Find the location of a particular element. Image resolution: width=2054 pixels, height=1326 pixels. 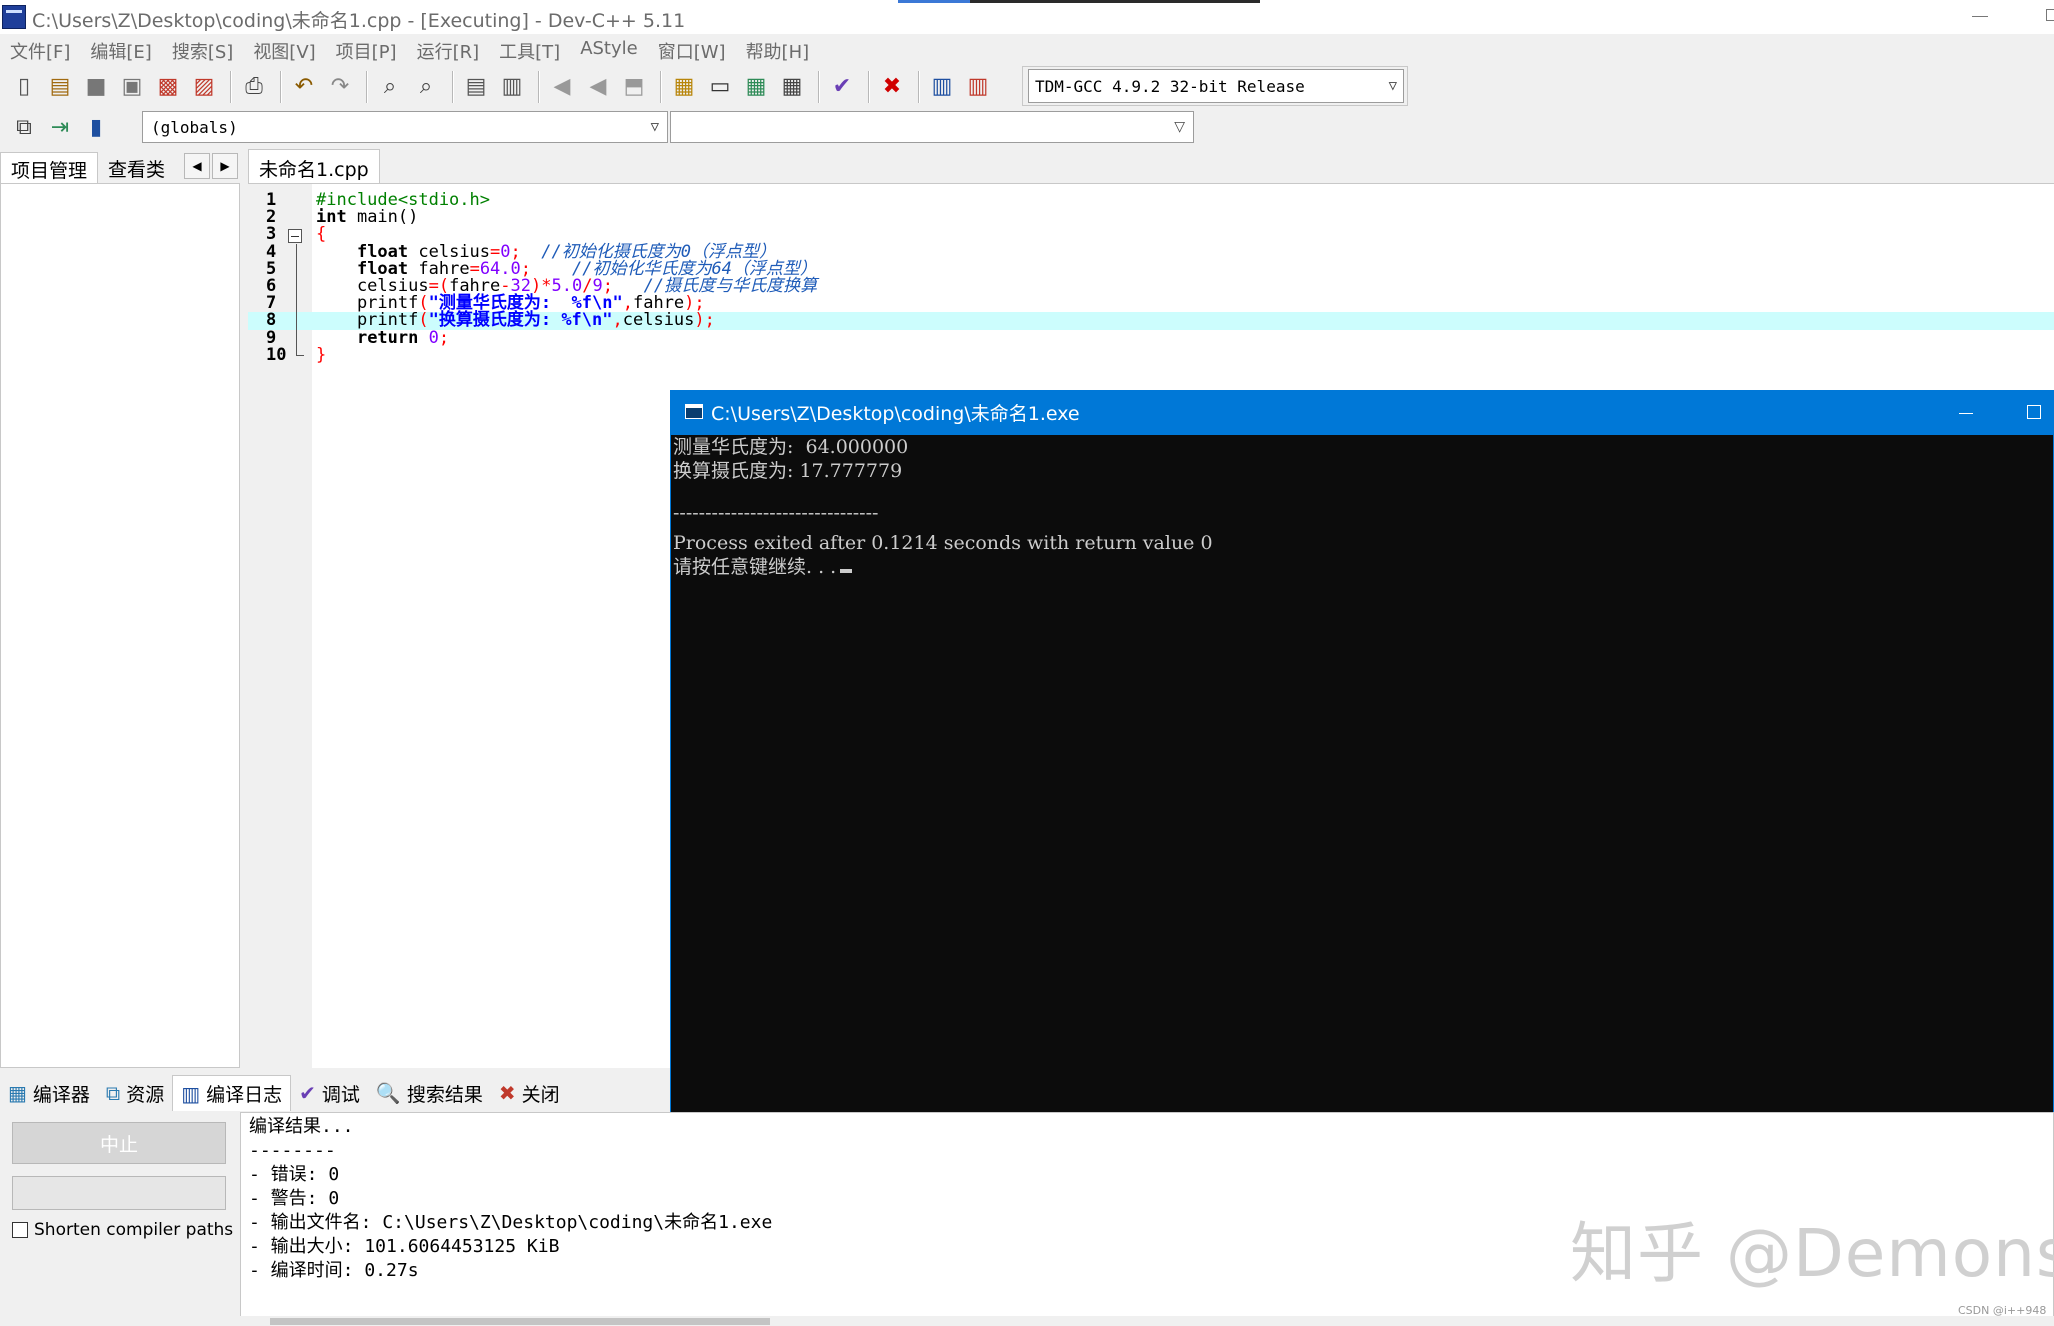

new-project-icon: ⧉ is located at coordinates (24, 128).